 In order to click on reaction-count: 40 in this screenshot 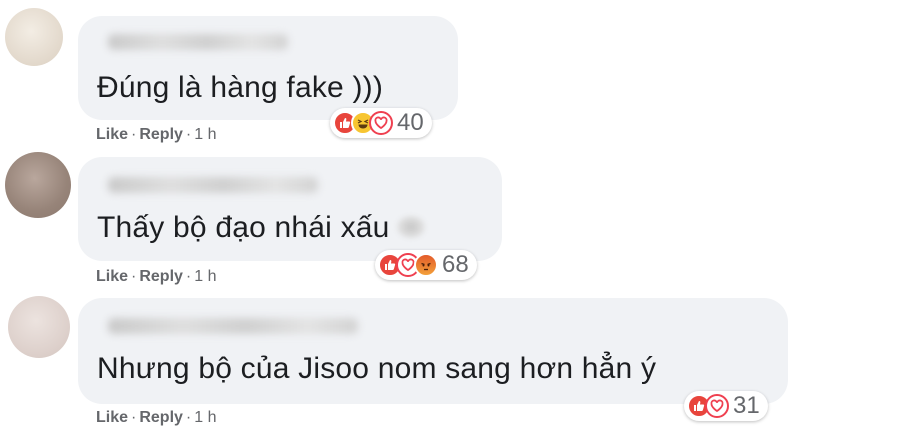, I will do `click(410, 122)`.